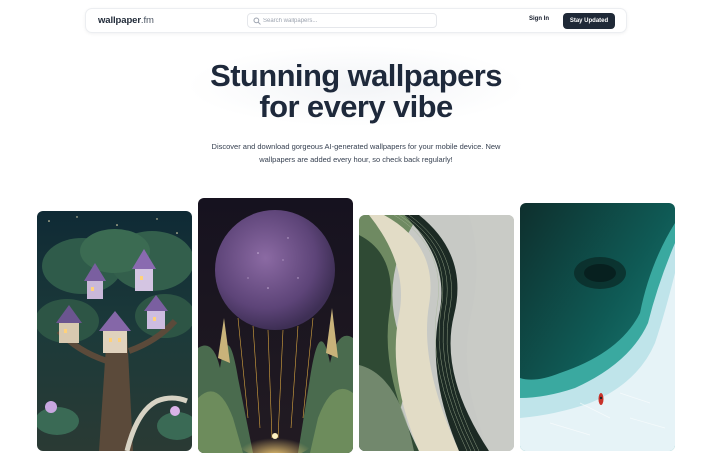  I want to click on logo: wallpaper.fm, so click(126, 20).